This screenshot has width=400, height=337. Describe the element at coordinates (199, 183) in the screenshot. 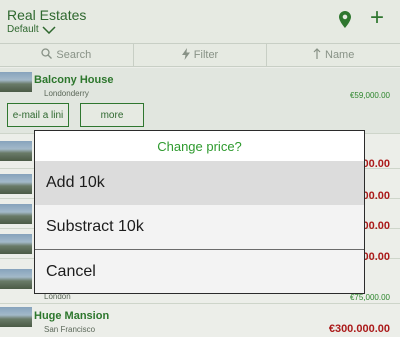

I see `add-10k-option: Add 10k` at that location.